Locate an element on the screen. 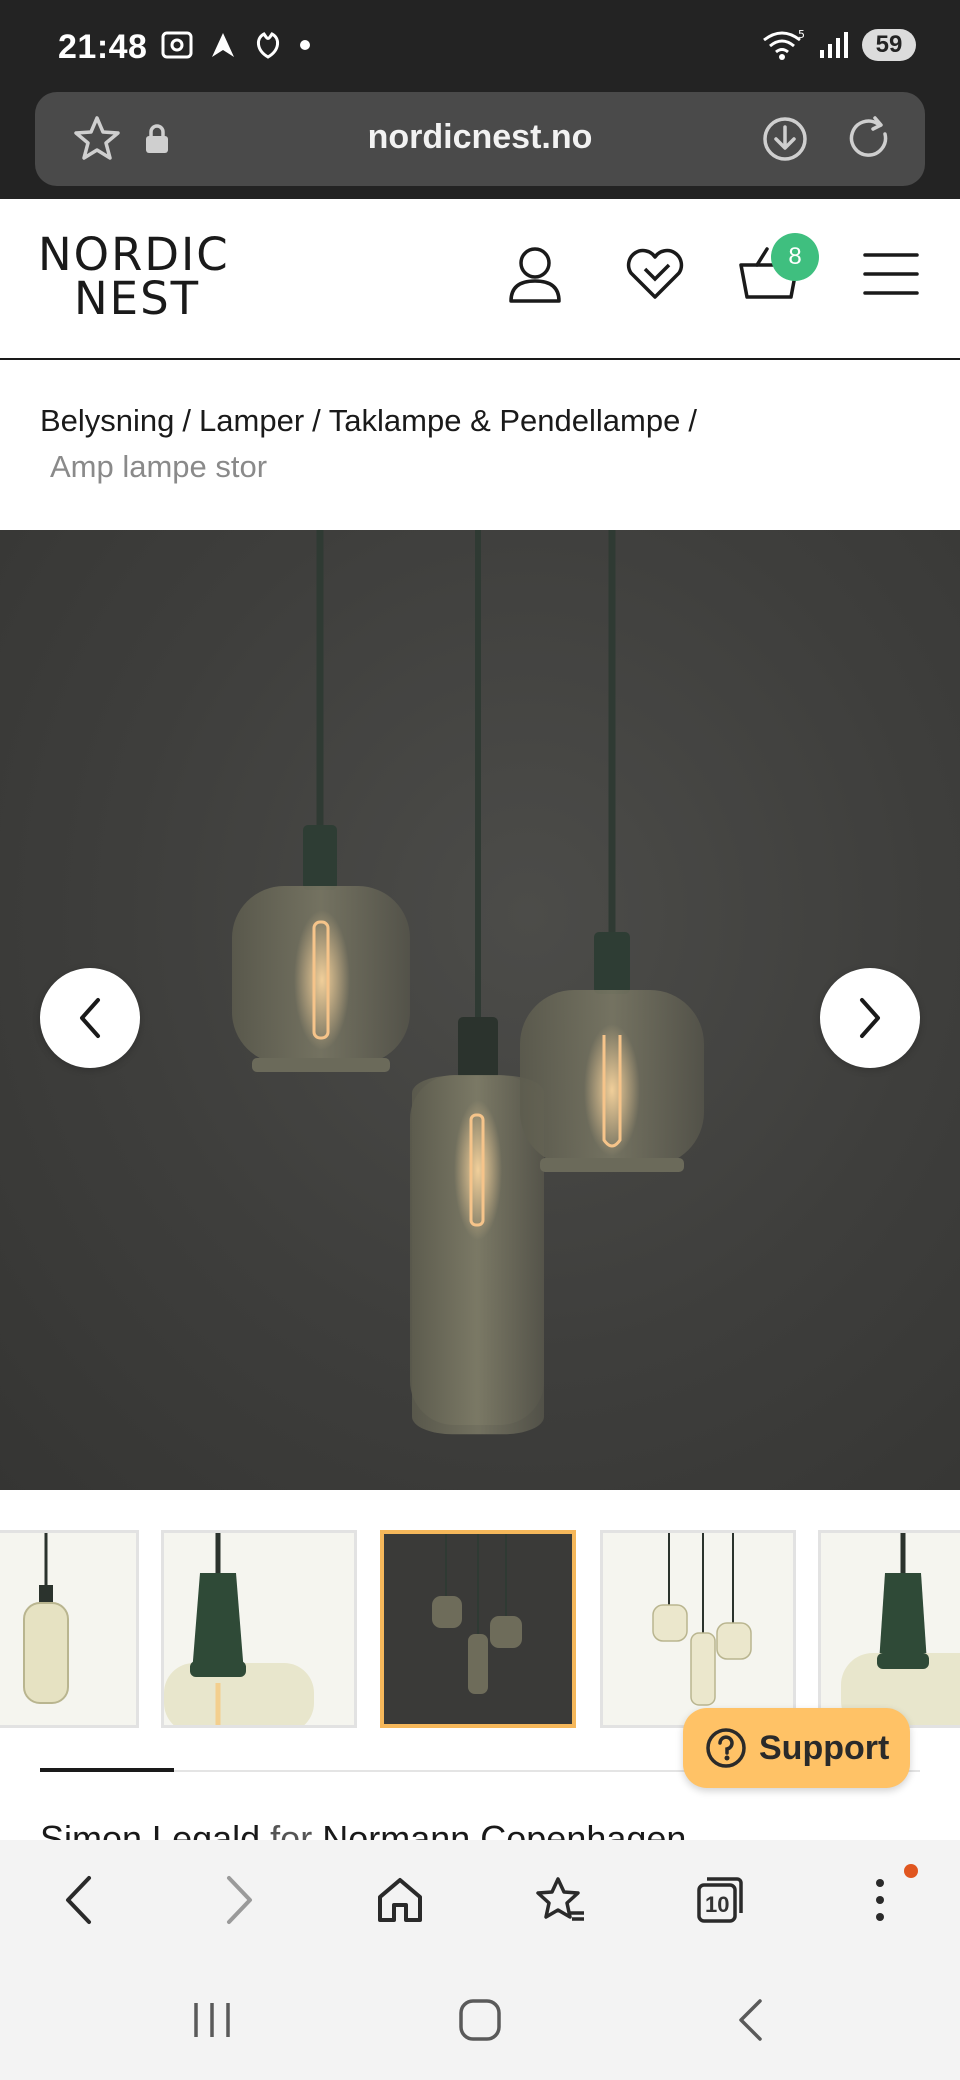 This screenshot has width=960, height=2080. dot-icon is located at coordinates (305, 45).